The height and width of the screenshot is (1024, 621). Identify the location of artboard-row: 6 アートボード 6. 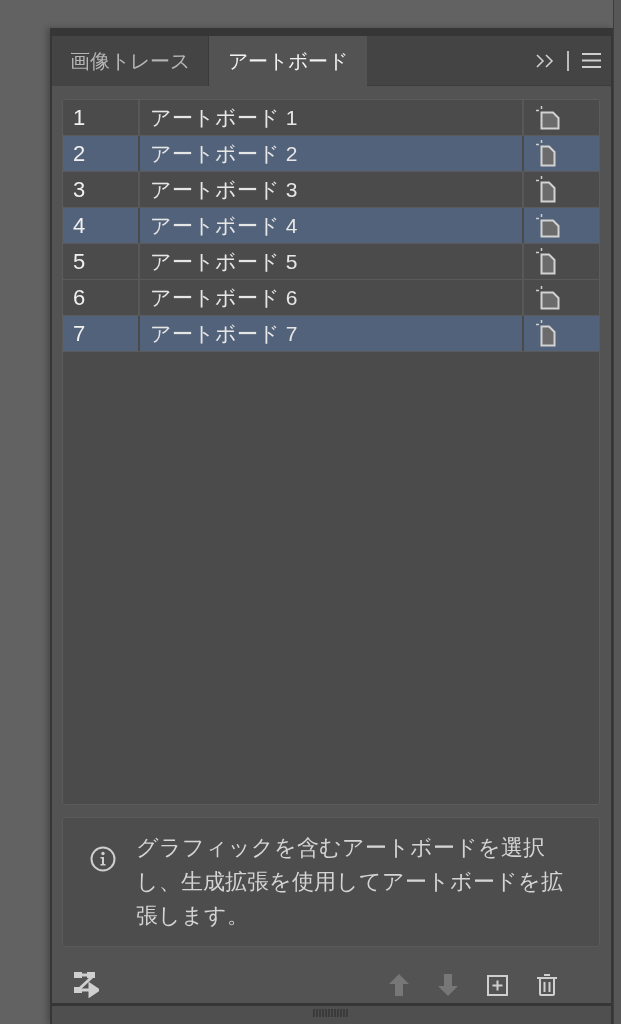
(331, 298).